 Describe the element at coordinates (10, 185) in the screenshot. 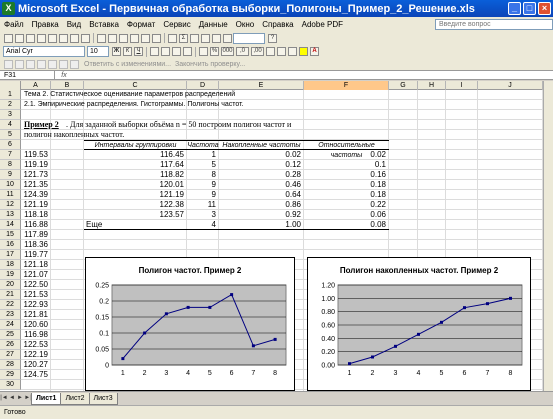

I see `row-header: 10` at that location.